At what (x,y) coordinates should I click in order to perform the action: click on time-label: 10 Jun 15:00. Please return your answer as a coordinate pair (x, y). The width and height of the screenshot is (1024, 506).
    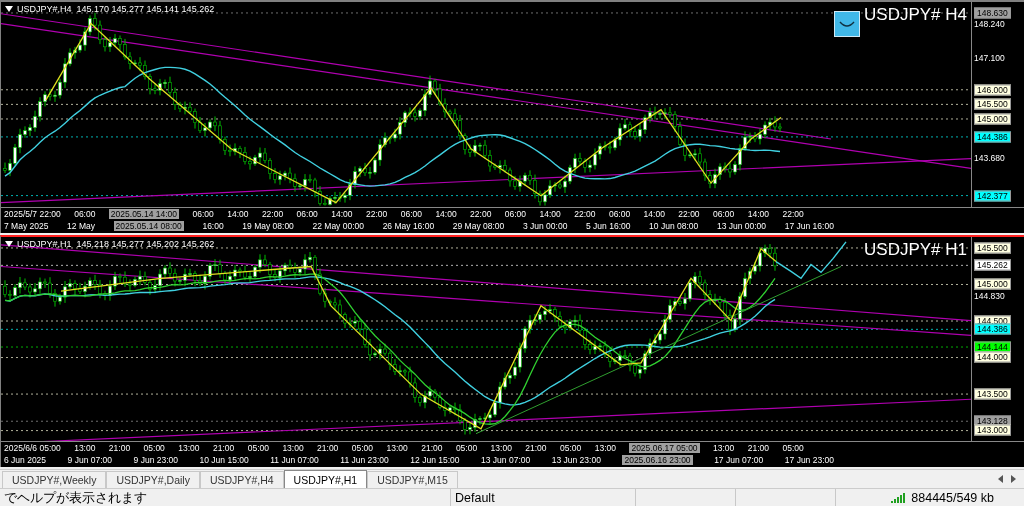
    Looking at the image, I should click on (224, 460).